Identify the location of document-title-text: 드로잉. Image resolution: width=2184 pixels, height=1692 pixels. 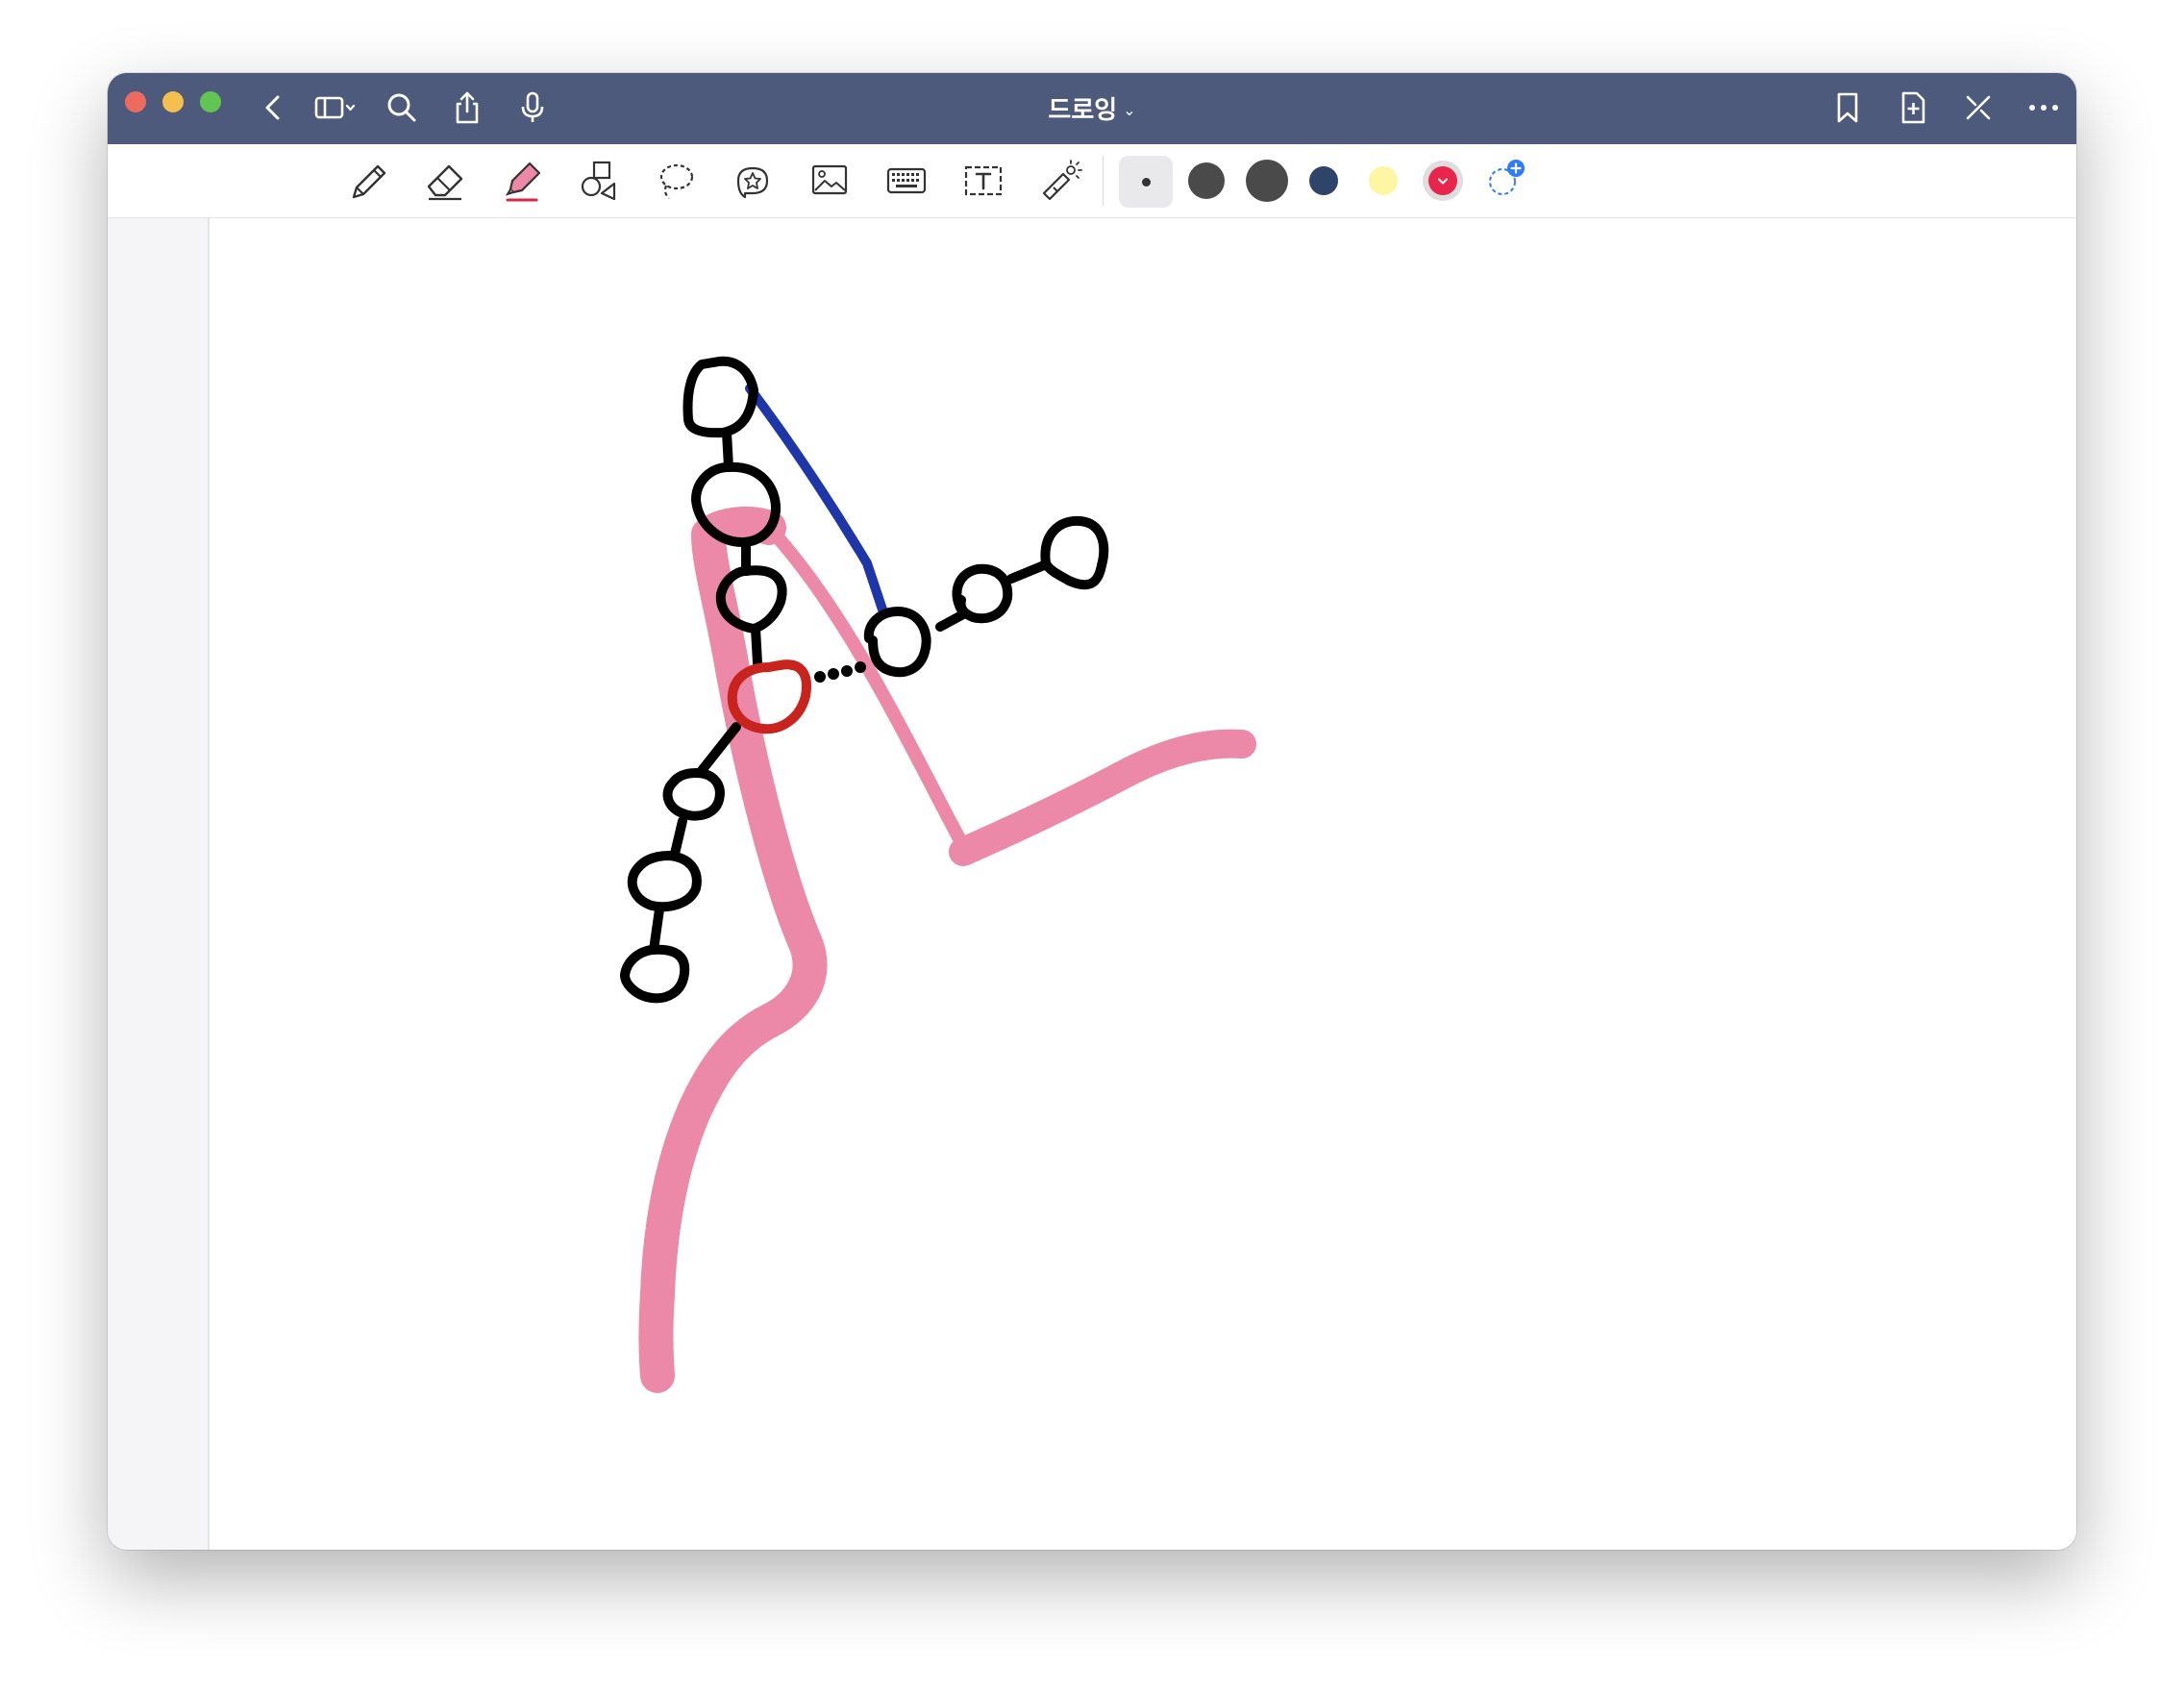
(1083, 109).